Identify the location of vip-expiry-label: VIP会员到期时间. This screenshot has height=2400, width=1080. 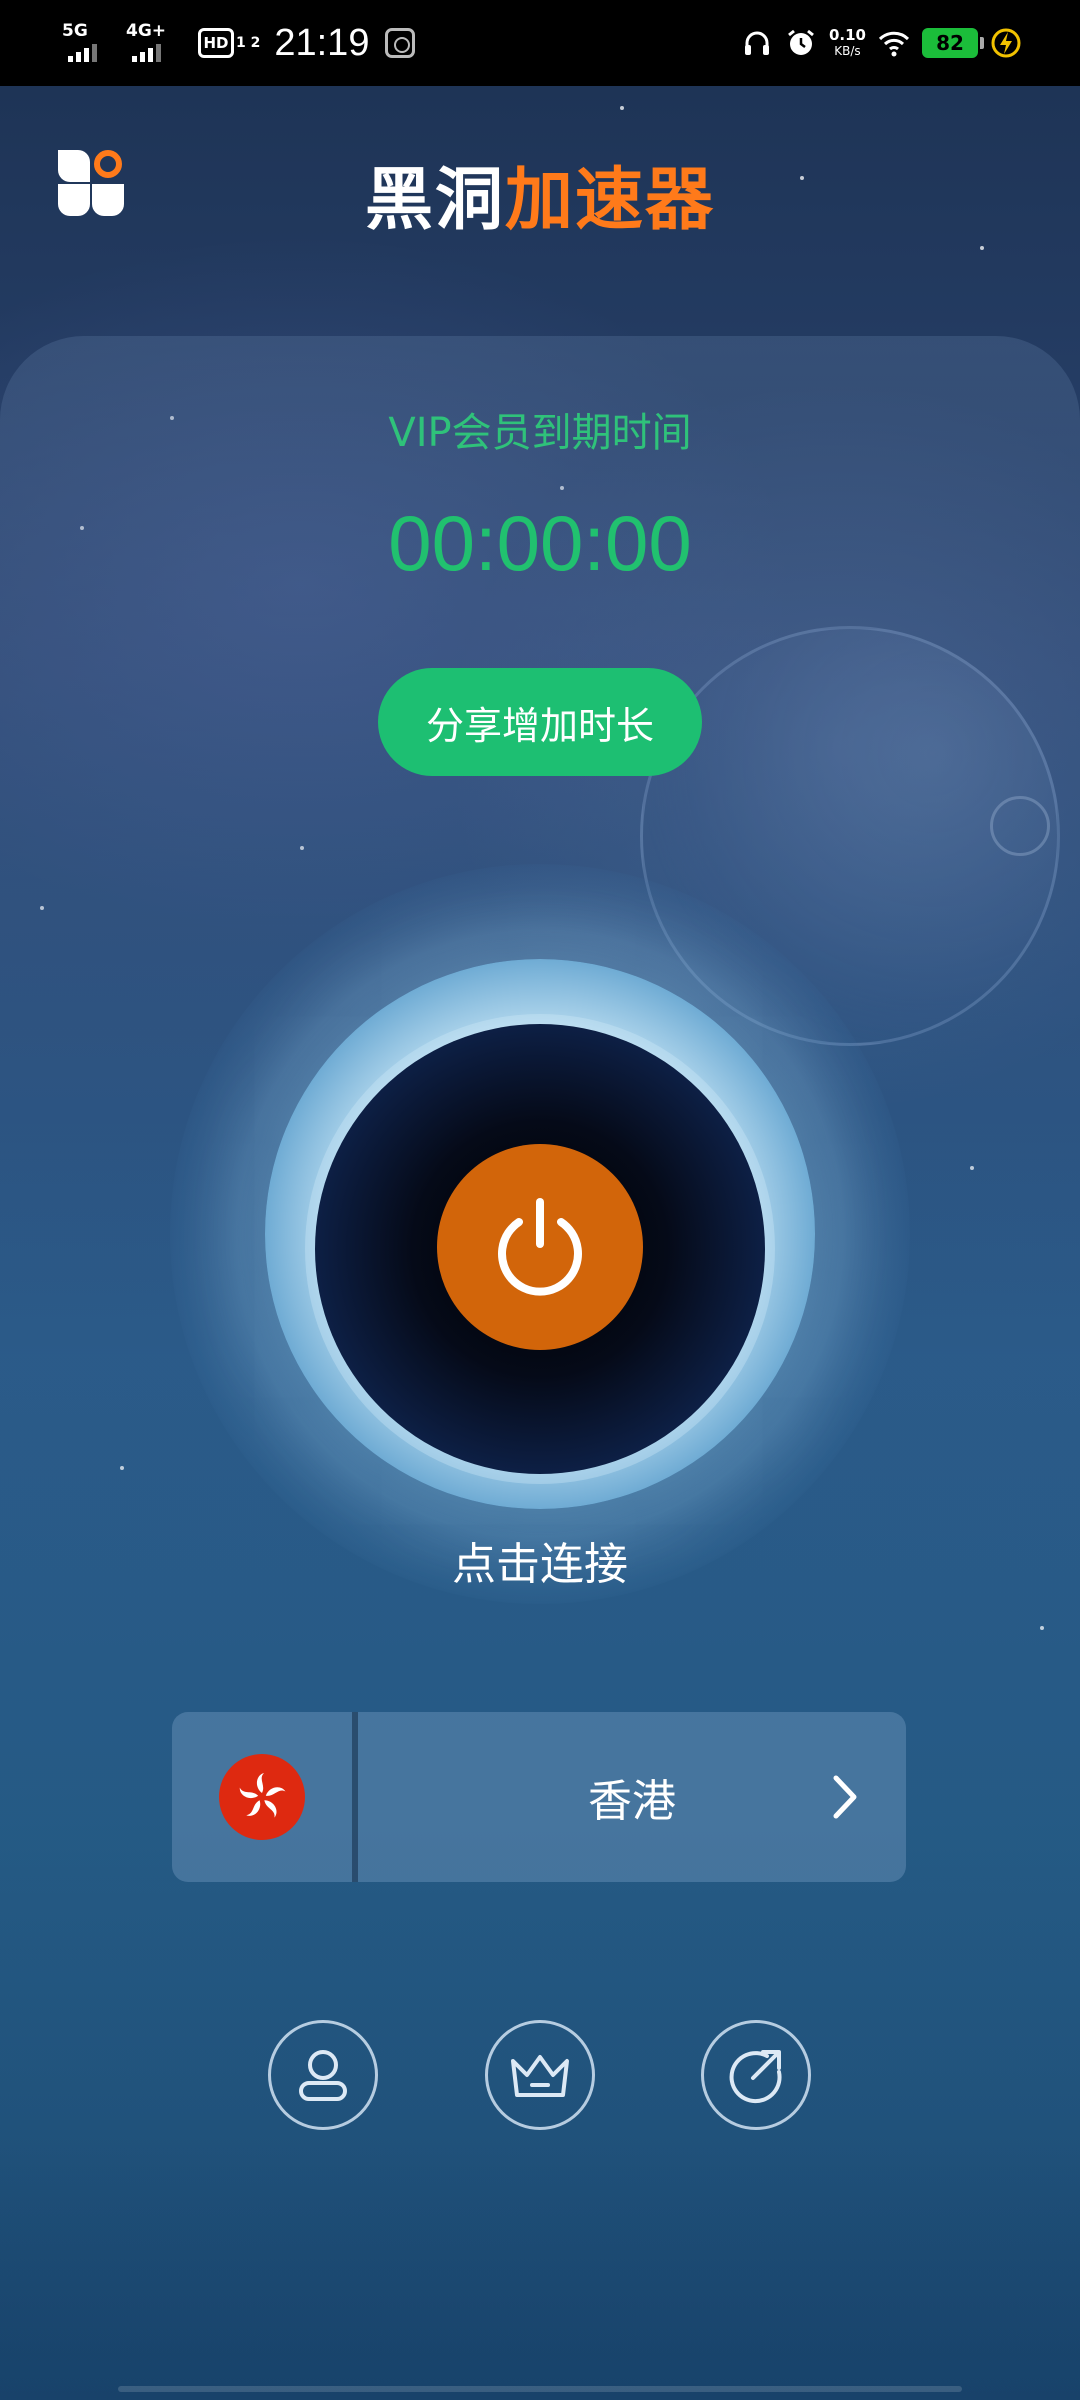
(540, 433).